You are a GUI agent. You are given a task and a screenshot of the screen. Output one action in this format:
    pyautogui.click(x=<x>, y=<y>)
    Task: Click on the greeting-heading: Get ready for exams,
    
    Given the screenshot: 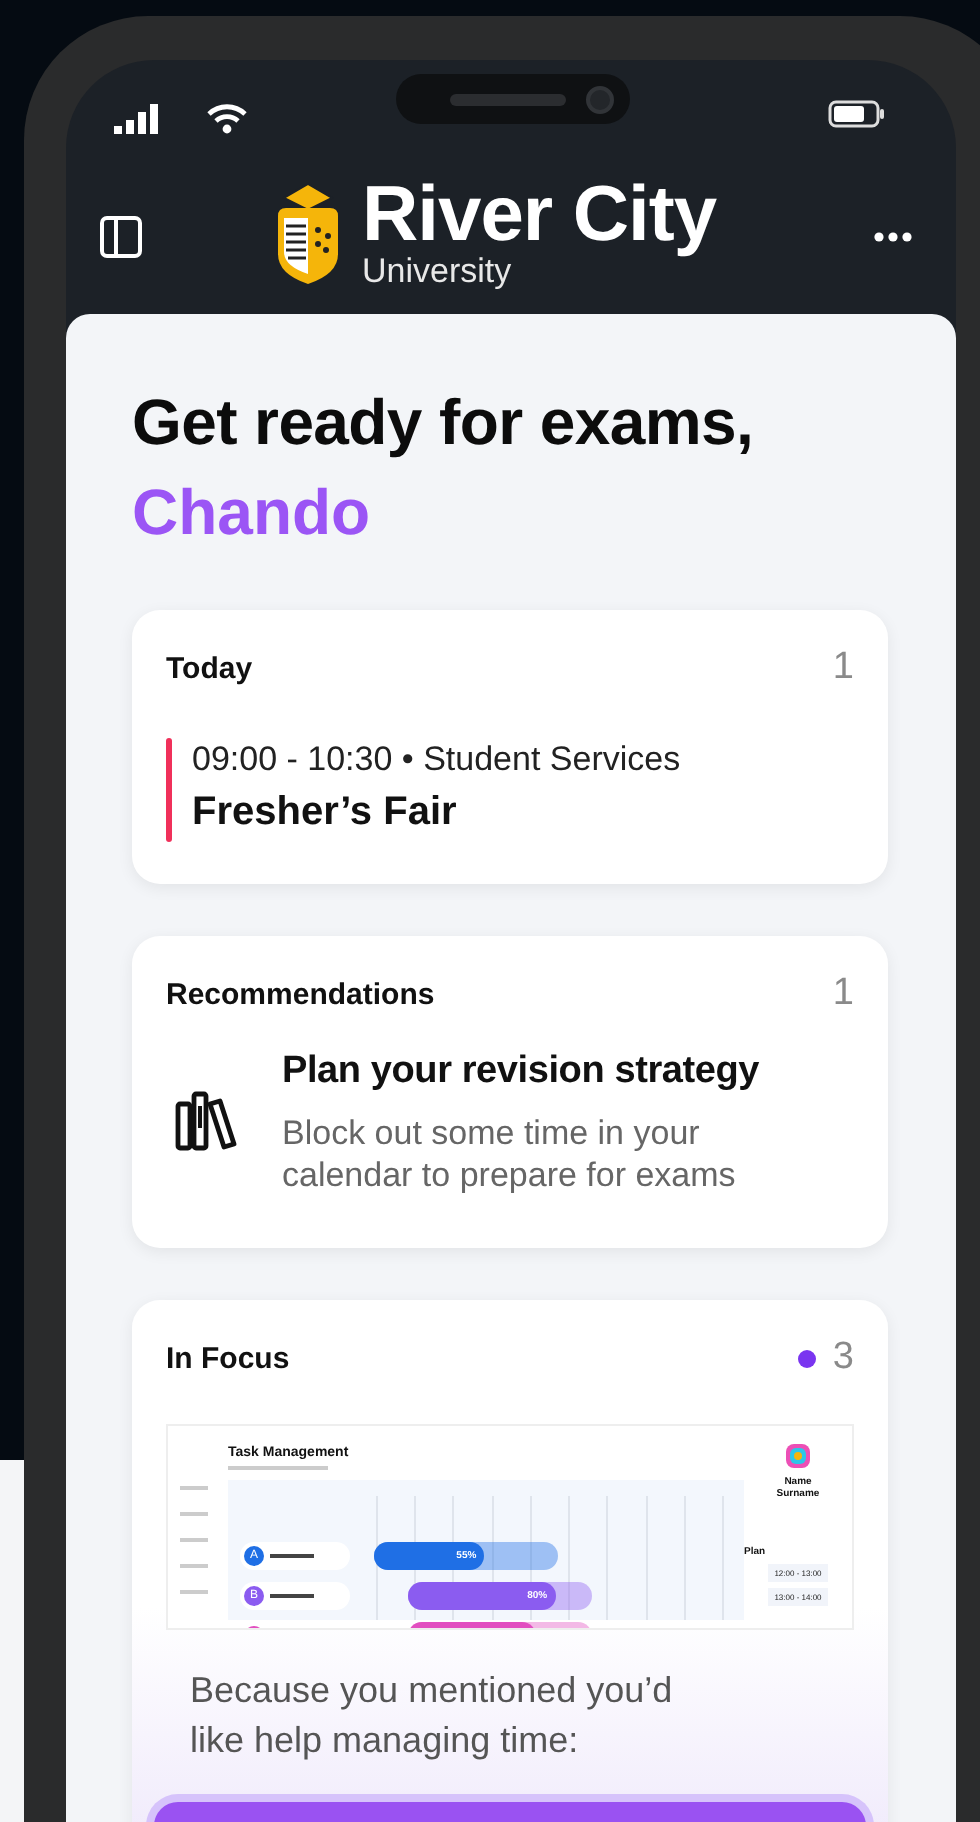 What is the action you would take?
    pyautogui.click(x=444, y=423)
    